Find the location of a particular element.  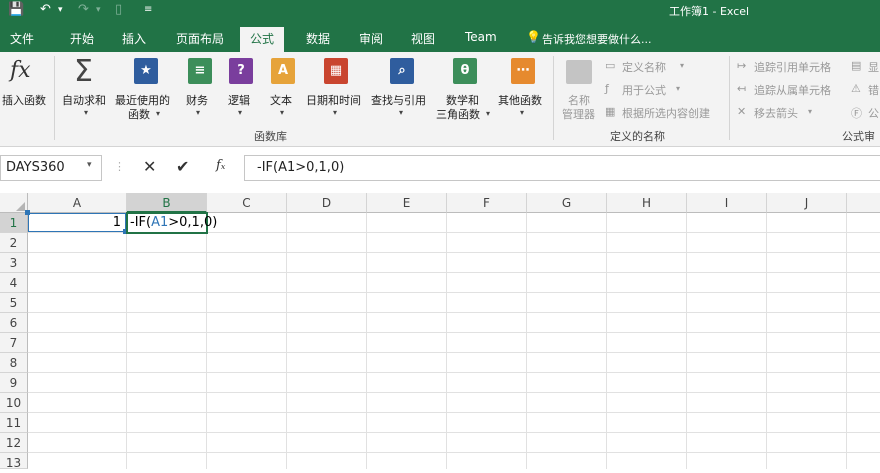

tab-view: 视图 is located at coordinates (423, 38).